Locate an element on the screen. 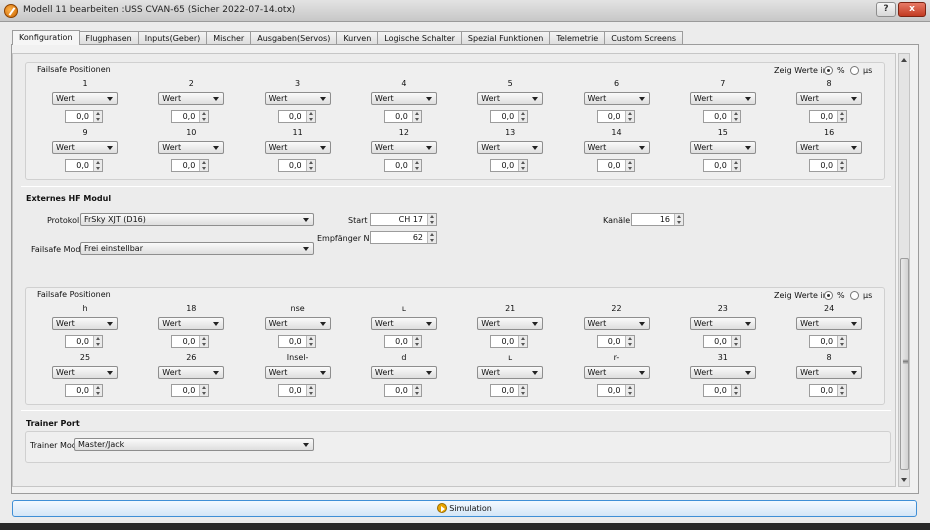 The width and height of the screenshot is (930, 530). scroll-up-icon is located at coordinates (904, 60).